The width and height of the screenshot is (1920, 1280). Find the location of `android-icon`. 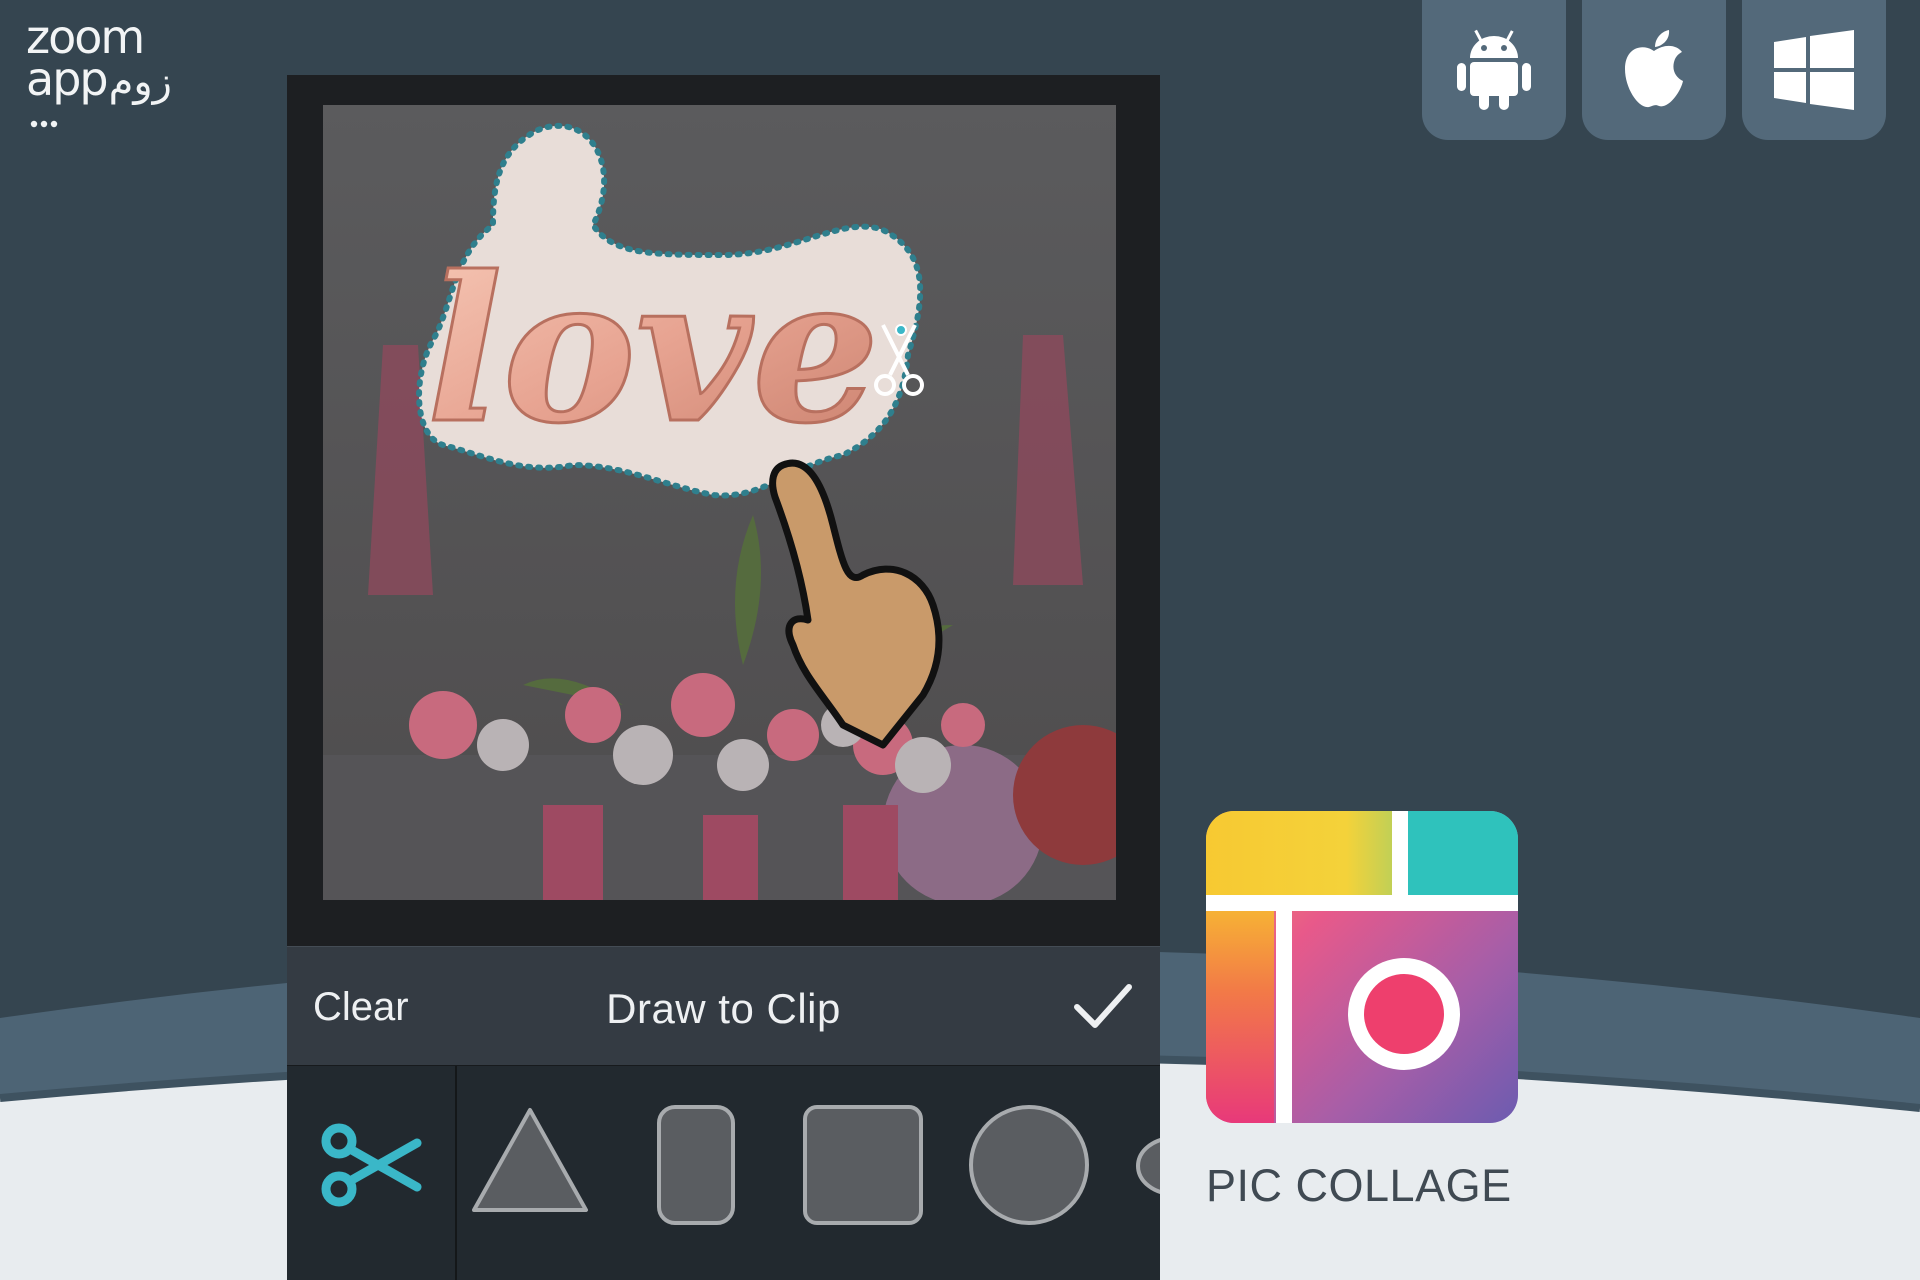

android-icon is located at coordinates (1494, 69).